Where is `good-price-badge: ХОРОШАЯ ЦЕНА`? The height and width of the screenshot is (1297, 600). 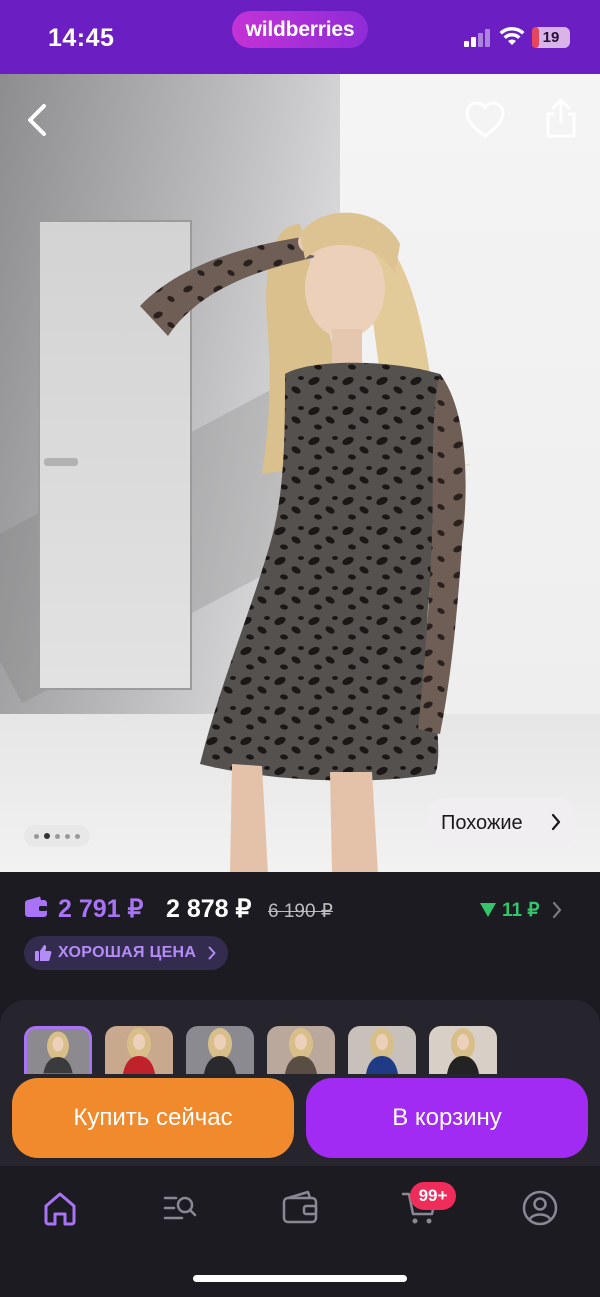 good-price-badge: ХОРОШАЯ ЦЕНА is located at coordinates (126, 953).